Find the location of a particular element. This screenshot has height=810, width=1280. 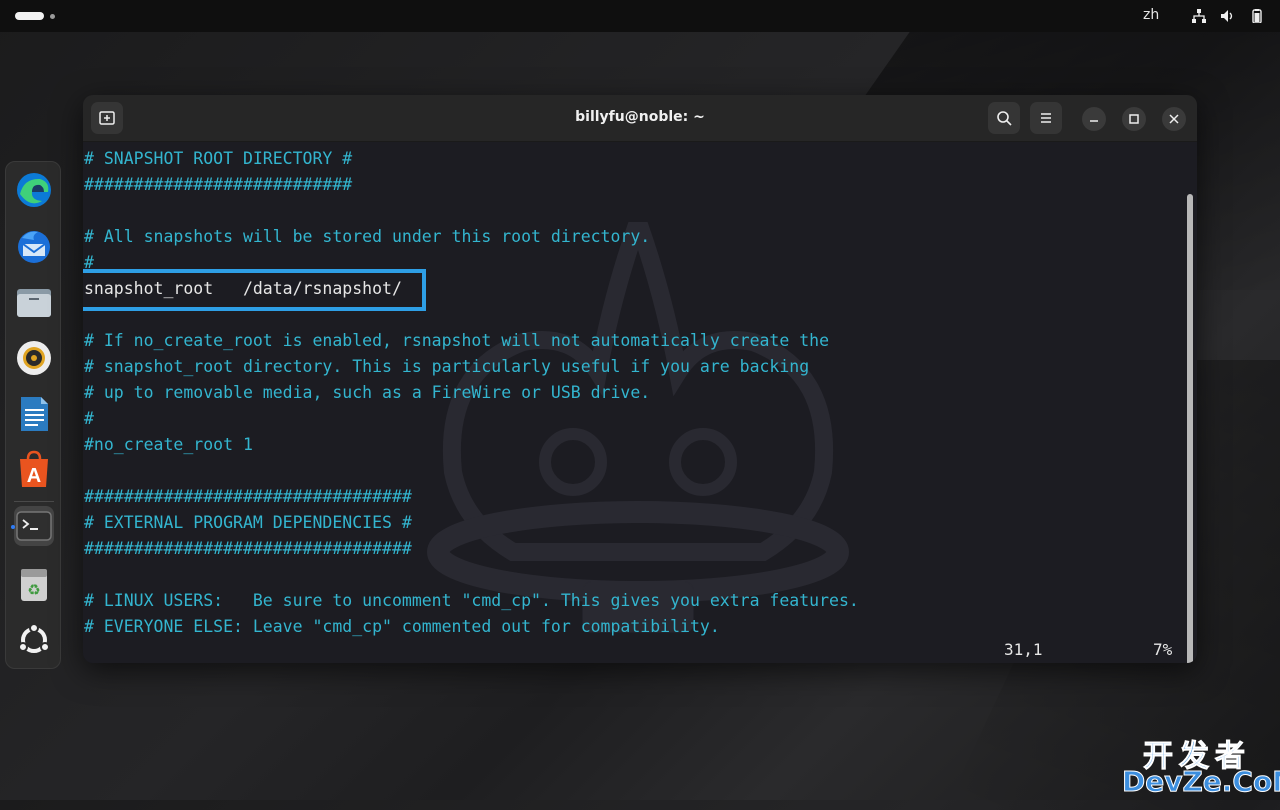

menu-button is located at coordinates (1046, 118).